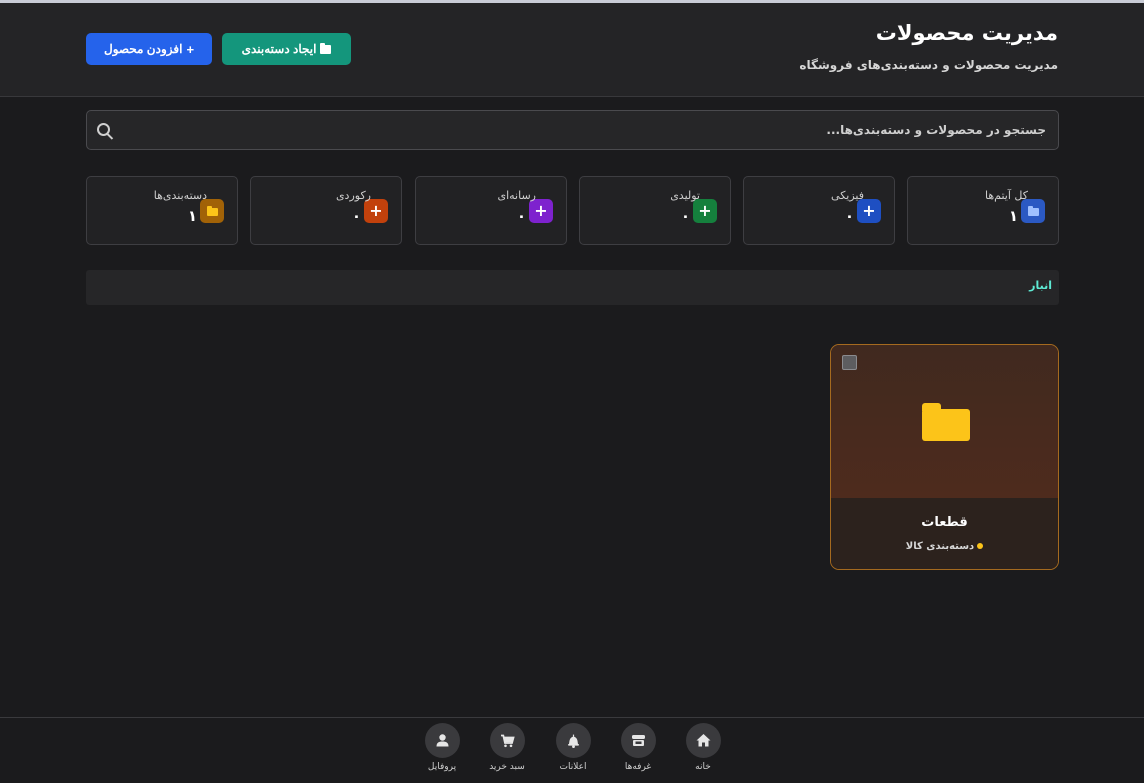 The image size is (1144, 783). What do you see at coordinates (1006, 195) in the screenshot?
I see `stat-label: کل آیتم‌ها` at bounding box center [1006, 195].